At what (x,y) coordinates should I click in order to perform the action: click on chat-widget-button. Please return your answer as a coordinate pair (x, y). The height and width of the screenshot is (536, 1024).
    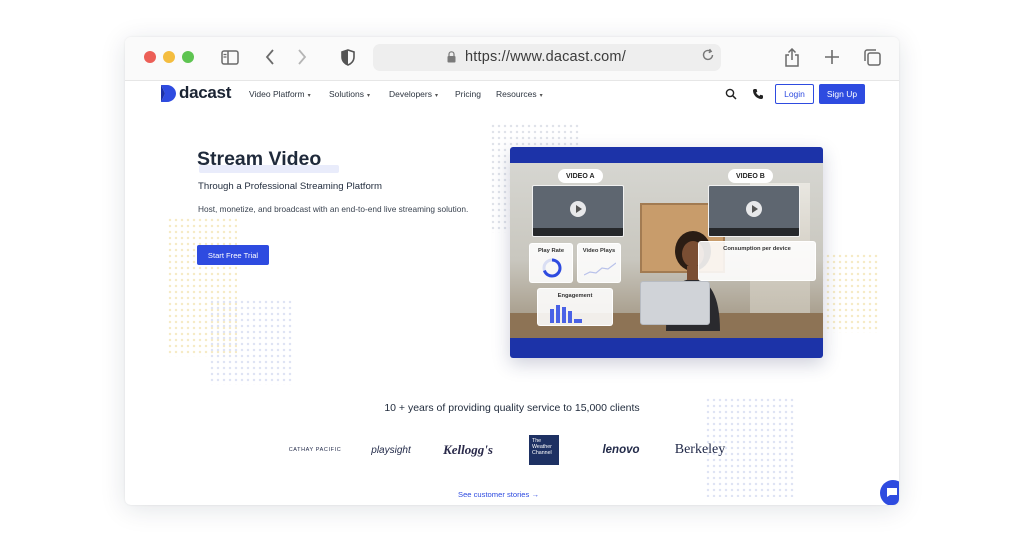
    Looking at the image, I should click on (889, 492).